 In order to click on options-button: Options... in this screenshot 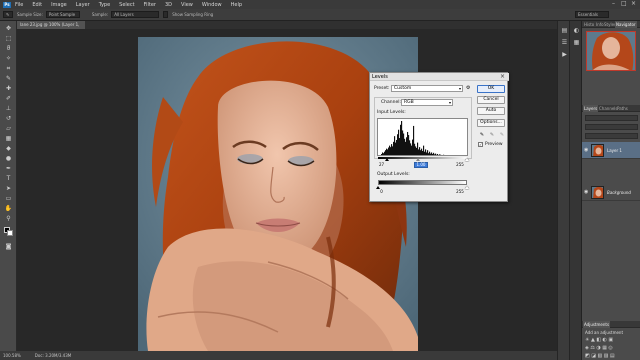, I will do `click(491, 123)`.